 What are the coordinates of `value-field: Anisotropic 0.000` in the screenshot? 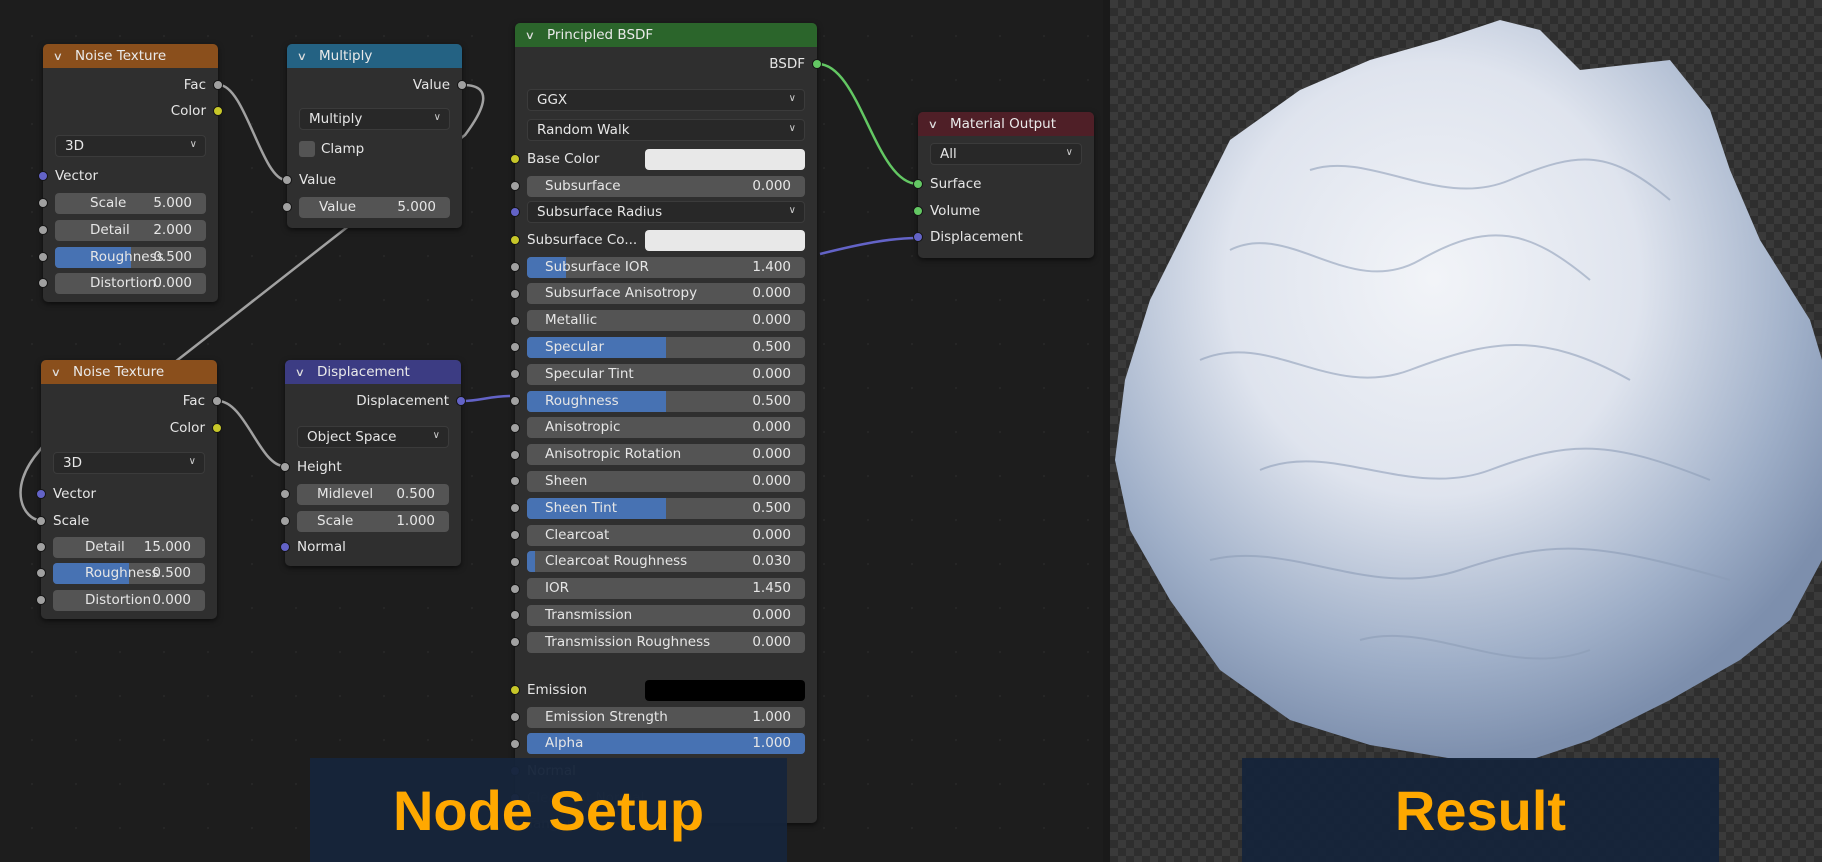 It's located at (666, 428).